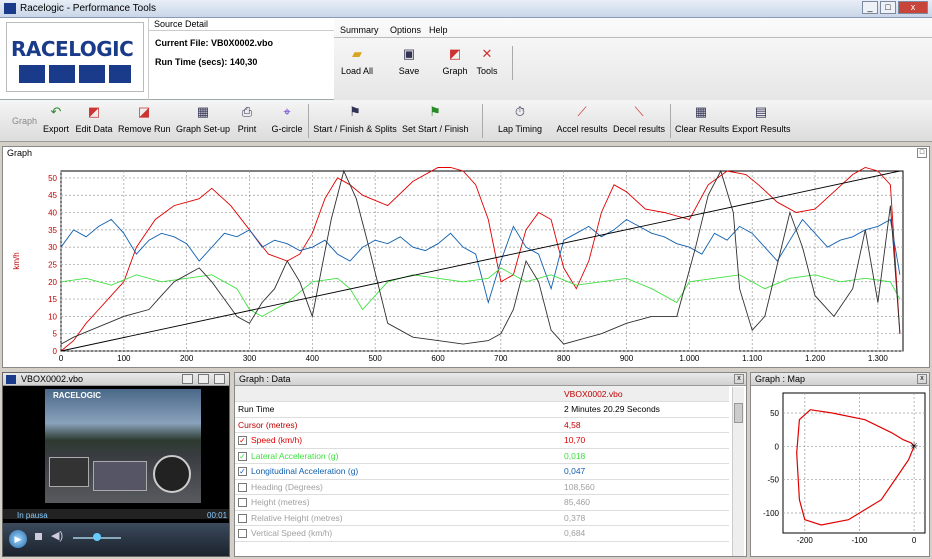 The height and width of the screenshot is (559, 932). I want to click on row-label: Cursor (metres), so click(268, 424).